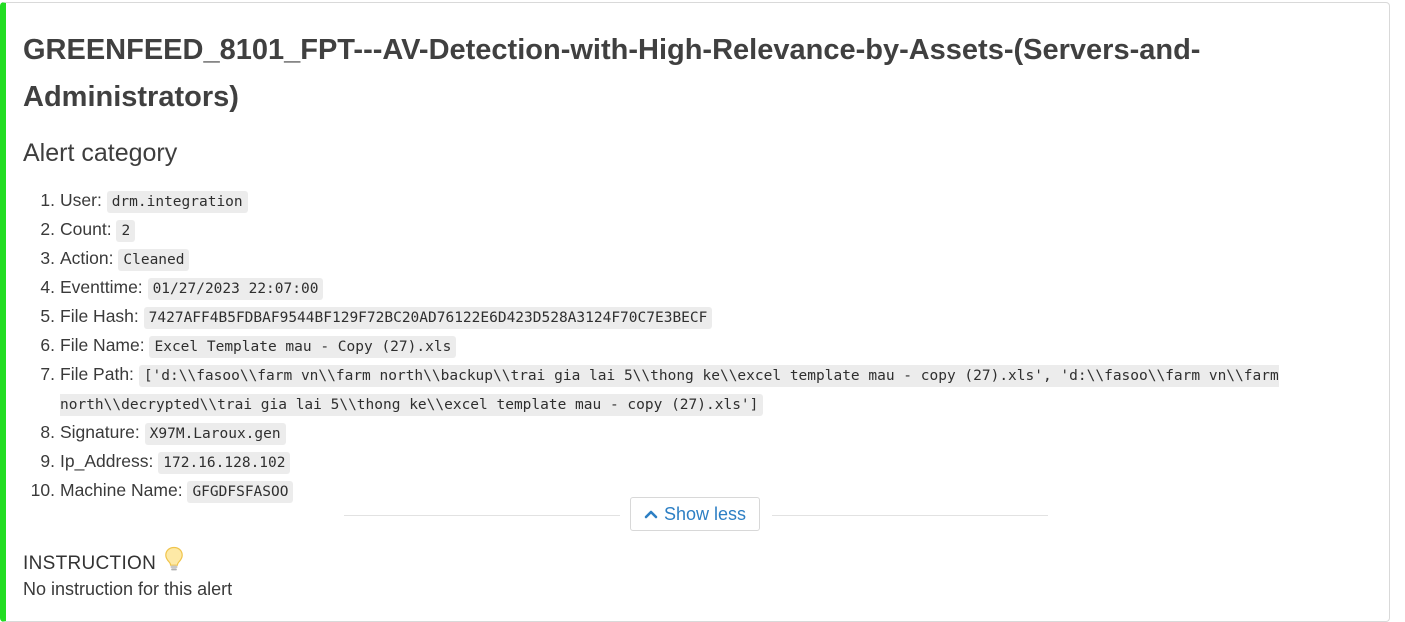 The image size is (1405, 622). What do you see at coordinates (47, 200) in the screenshot?
I see `item-number: 1.` at bounding box center [47, 200].